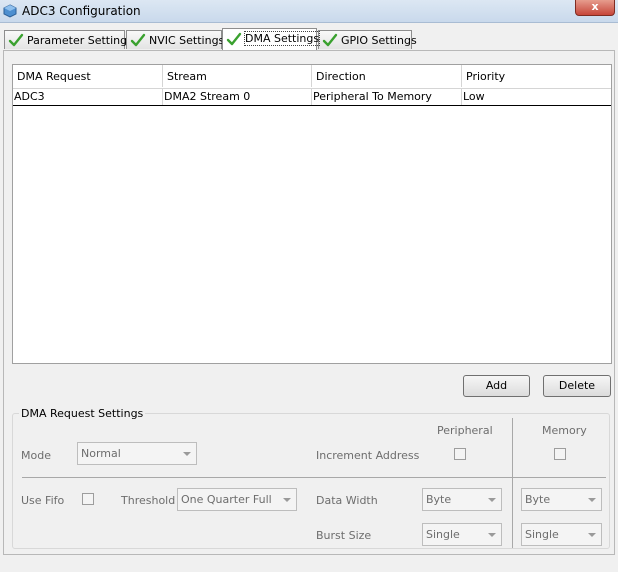 This screenshot has width=618, height=572. I want to click on column-header-direction: Direction, so click(387, 76).